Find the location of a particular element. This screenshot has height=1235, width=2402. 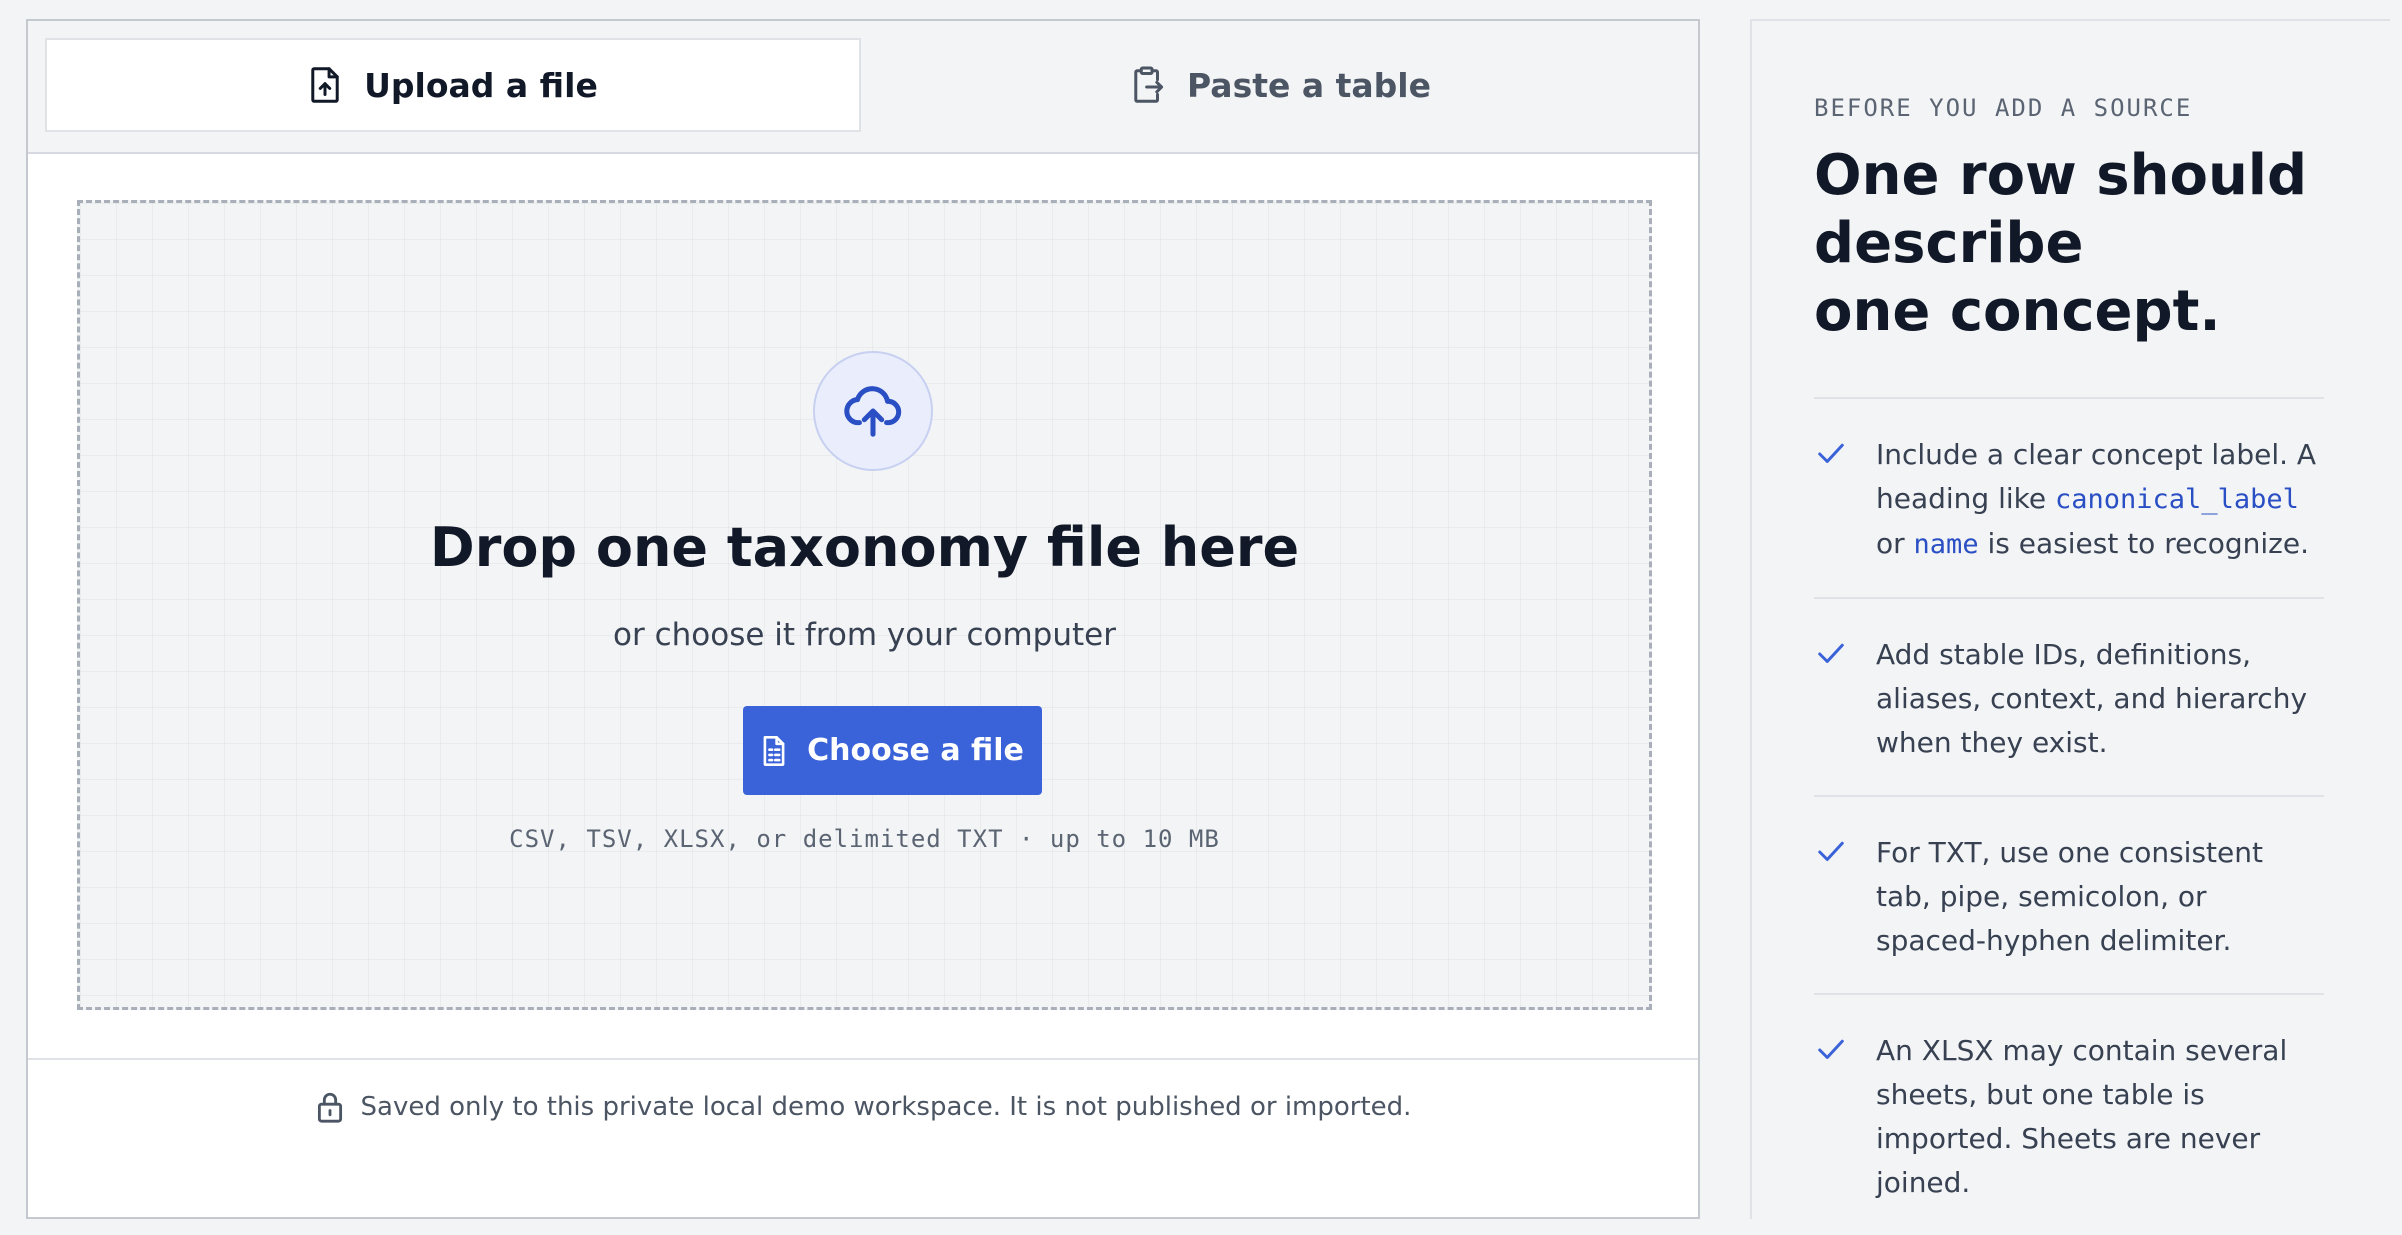

heading-line: one concept. is located at coordinates (2017, 311).